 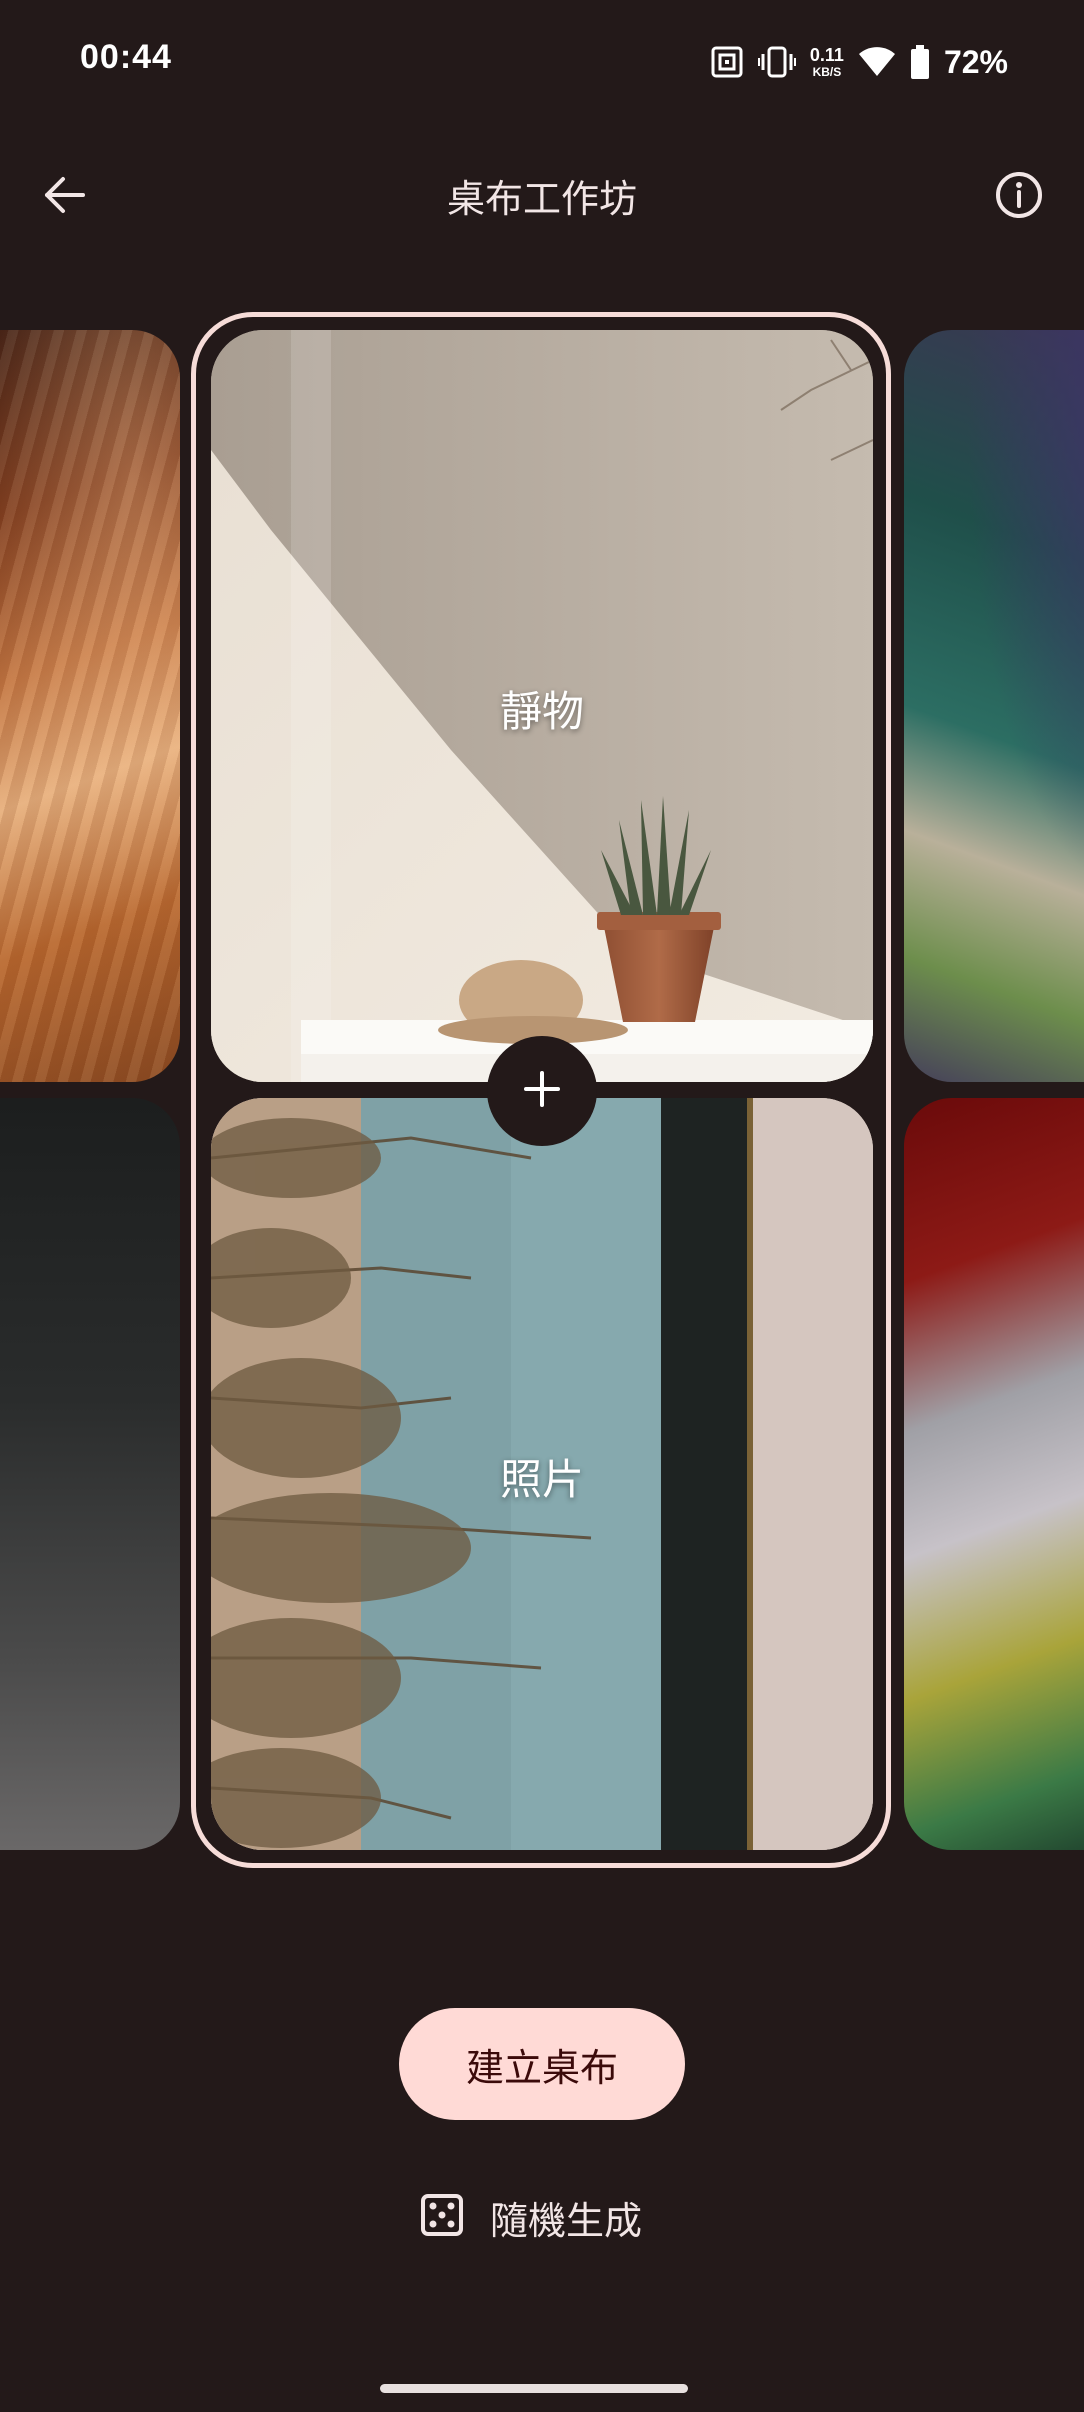 What do you see at coordinates (541, 711) in the screenshot?
I see `still-life-label: 靜物` at bounding box center [541, 711].